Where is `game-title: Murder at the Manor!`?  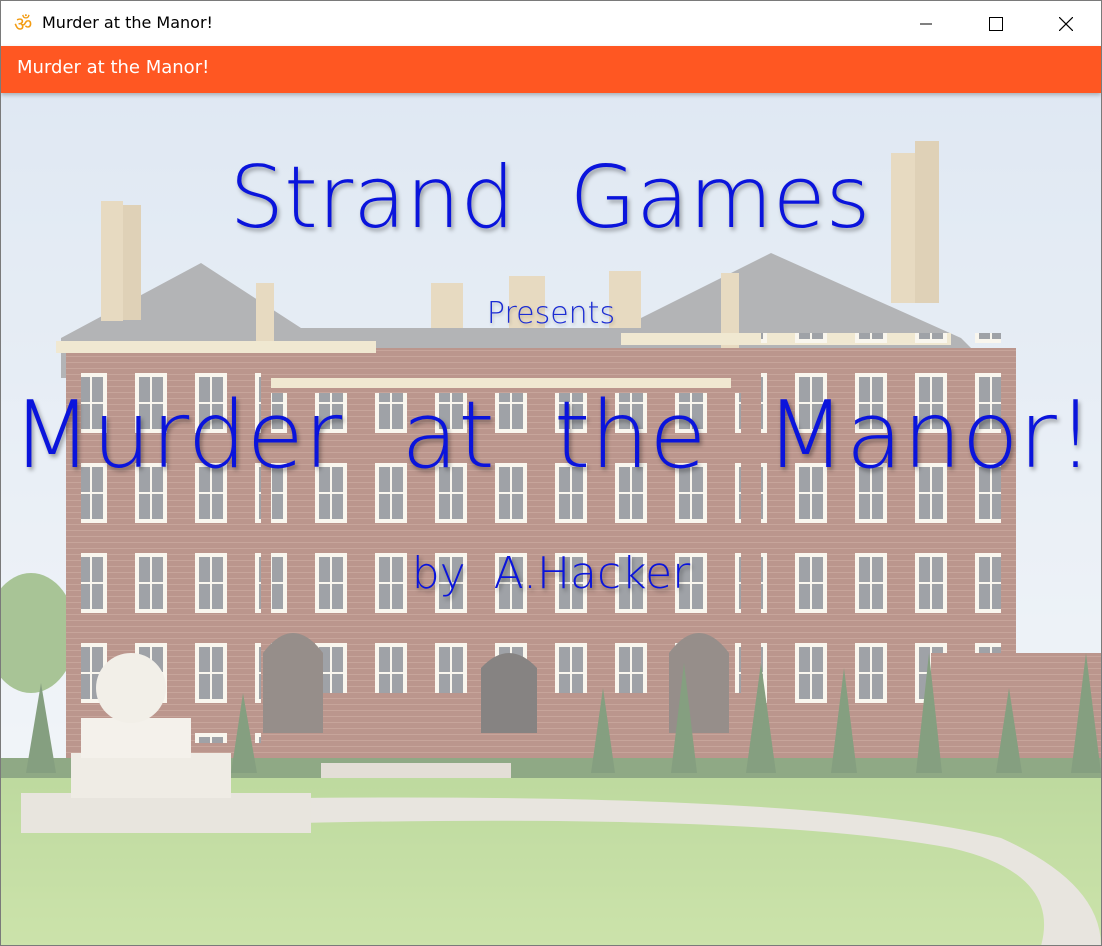
game-title: Murder at the Manor! is located at coordinates (553, 435).